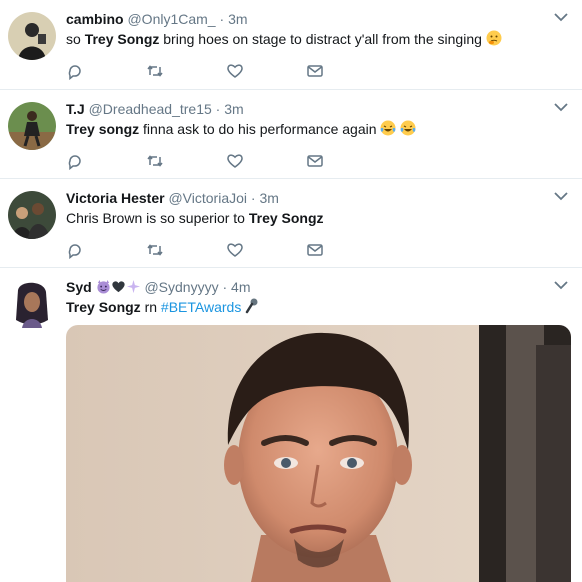 This screenshot has height=582, width=582. Describe the element at coordinates (171, 19) in the screenshot. I see `author-handle: @Only1Cam_` at that location.